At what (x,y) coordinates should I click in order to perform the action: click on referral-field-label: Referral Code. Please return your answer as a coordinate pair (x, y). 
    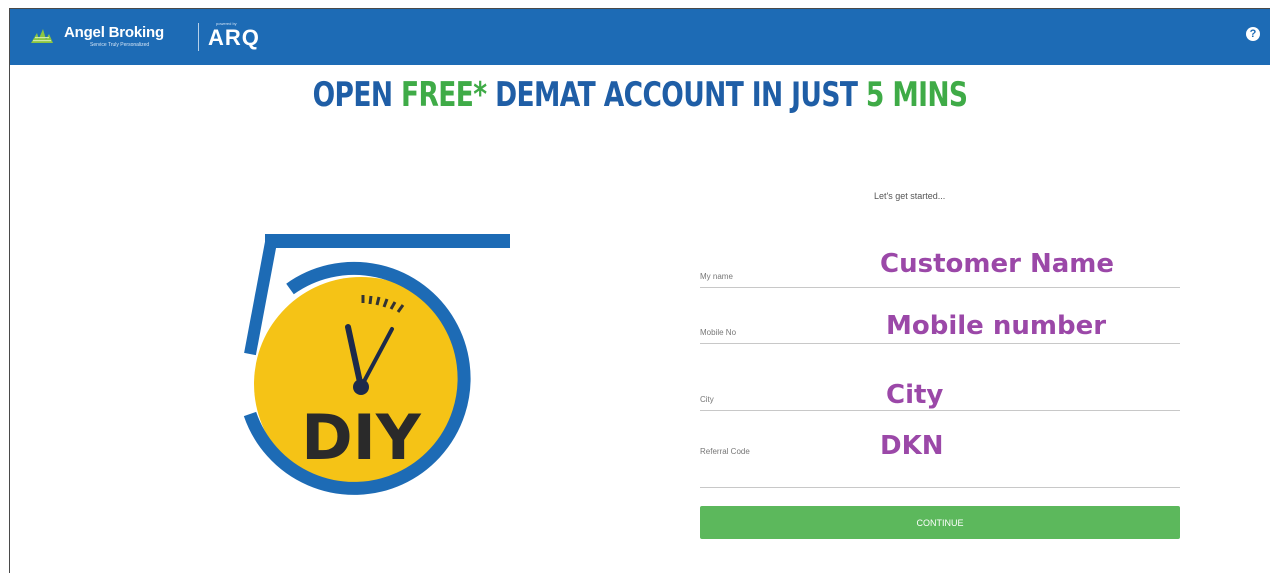
    Looking at the image, I should click on (725, 451).